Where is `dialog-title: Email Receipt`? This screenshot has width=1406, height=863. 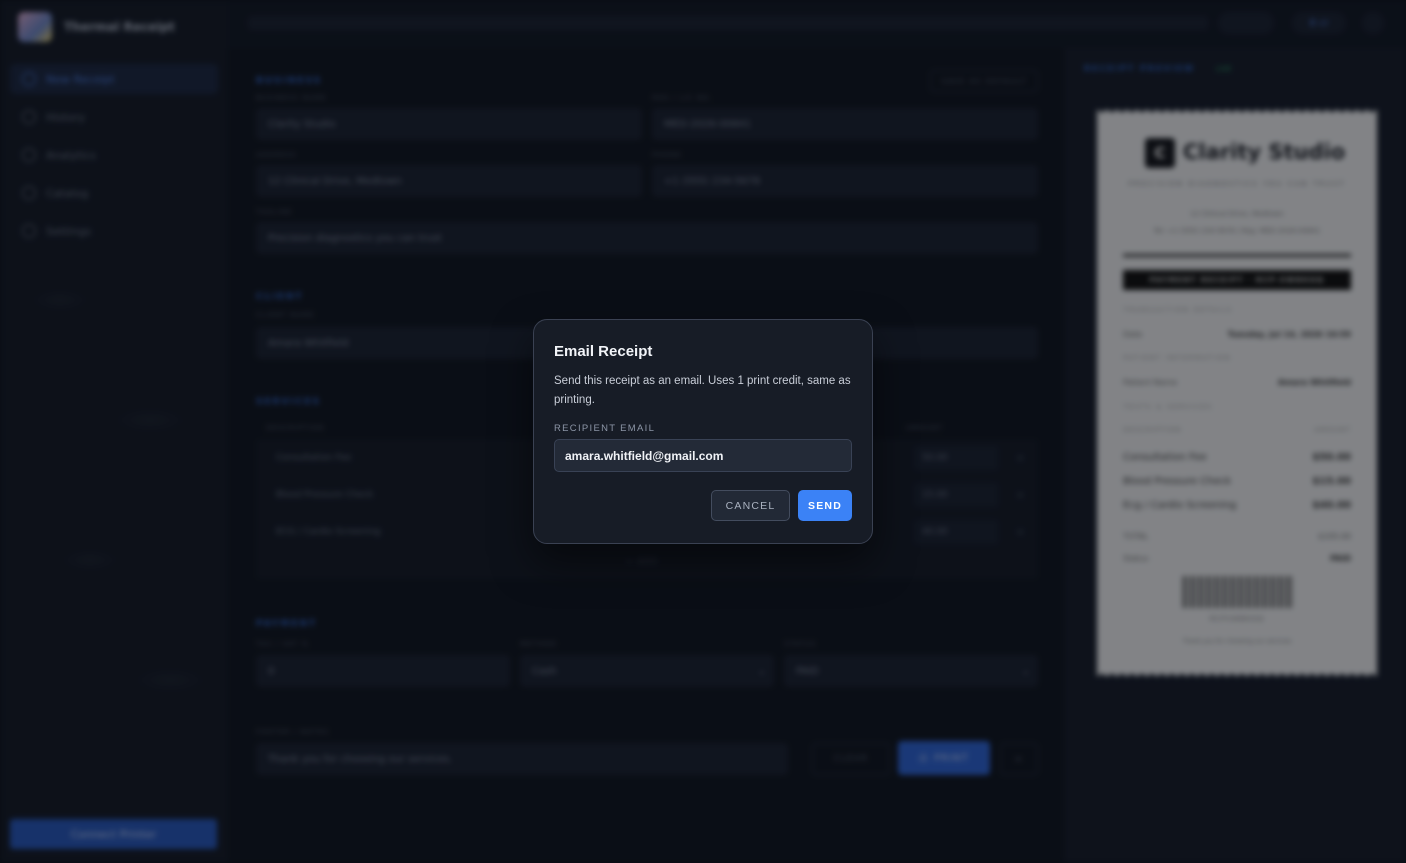 dialog-title: Email Receipt is located at coordinates (603, 351).